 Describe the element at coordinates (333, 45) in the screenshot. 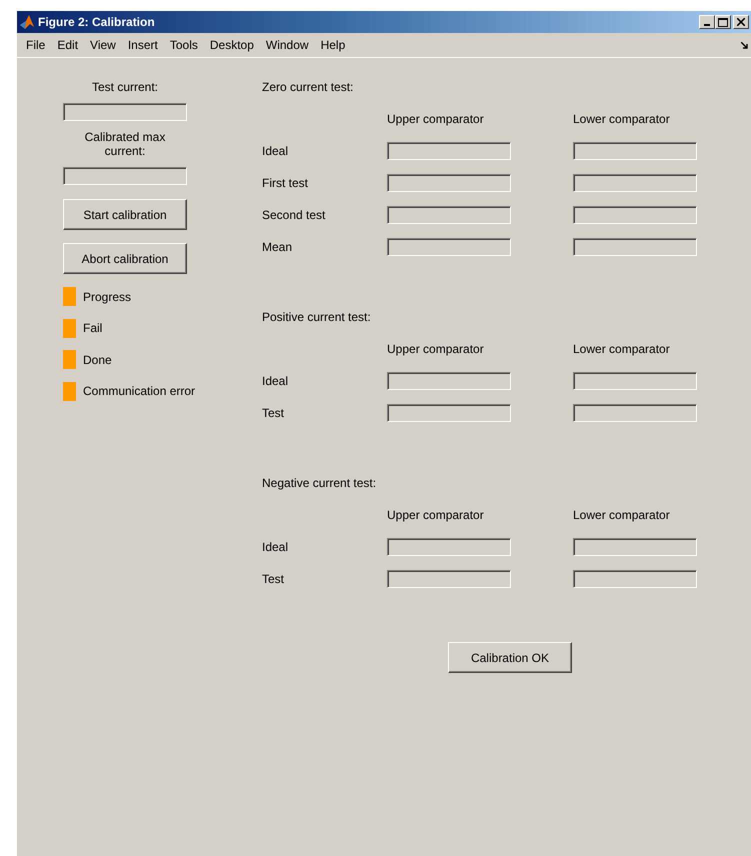

I see `menu-item: Help` at that location.